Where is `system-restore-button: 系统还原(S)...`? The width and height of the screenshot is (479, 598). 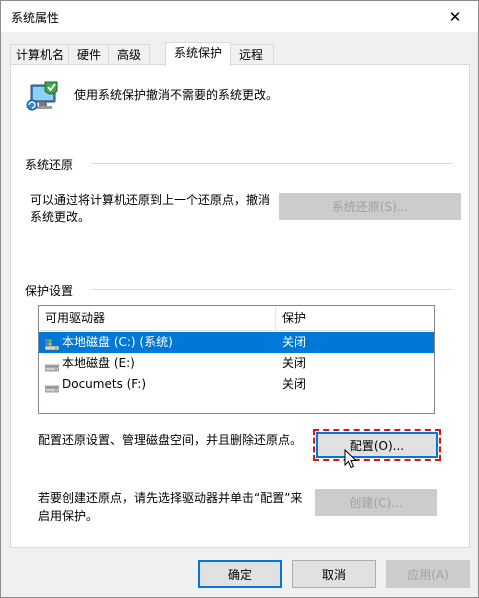
system-restore-button: 系统还原(S)... is located at coordinates (370, 206).